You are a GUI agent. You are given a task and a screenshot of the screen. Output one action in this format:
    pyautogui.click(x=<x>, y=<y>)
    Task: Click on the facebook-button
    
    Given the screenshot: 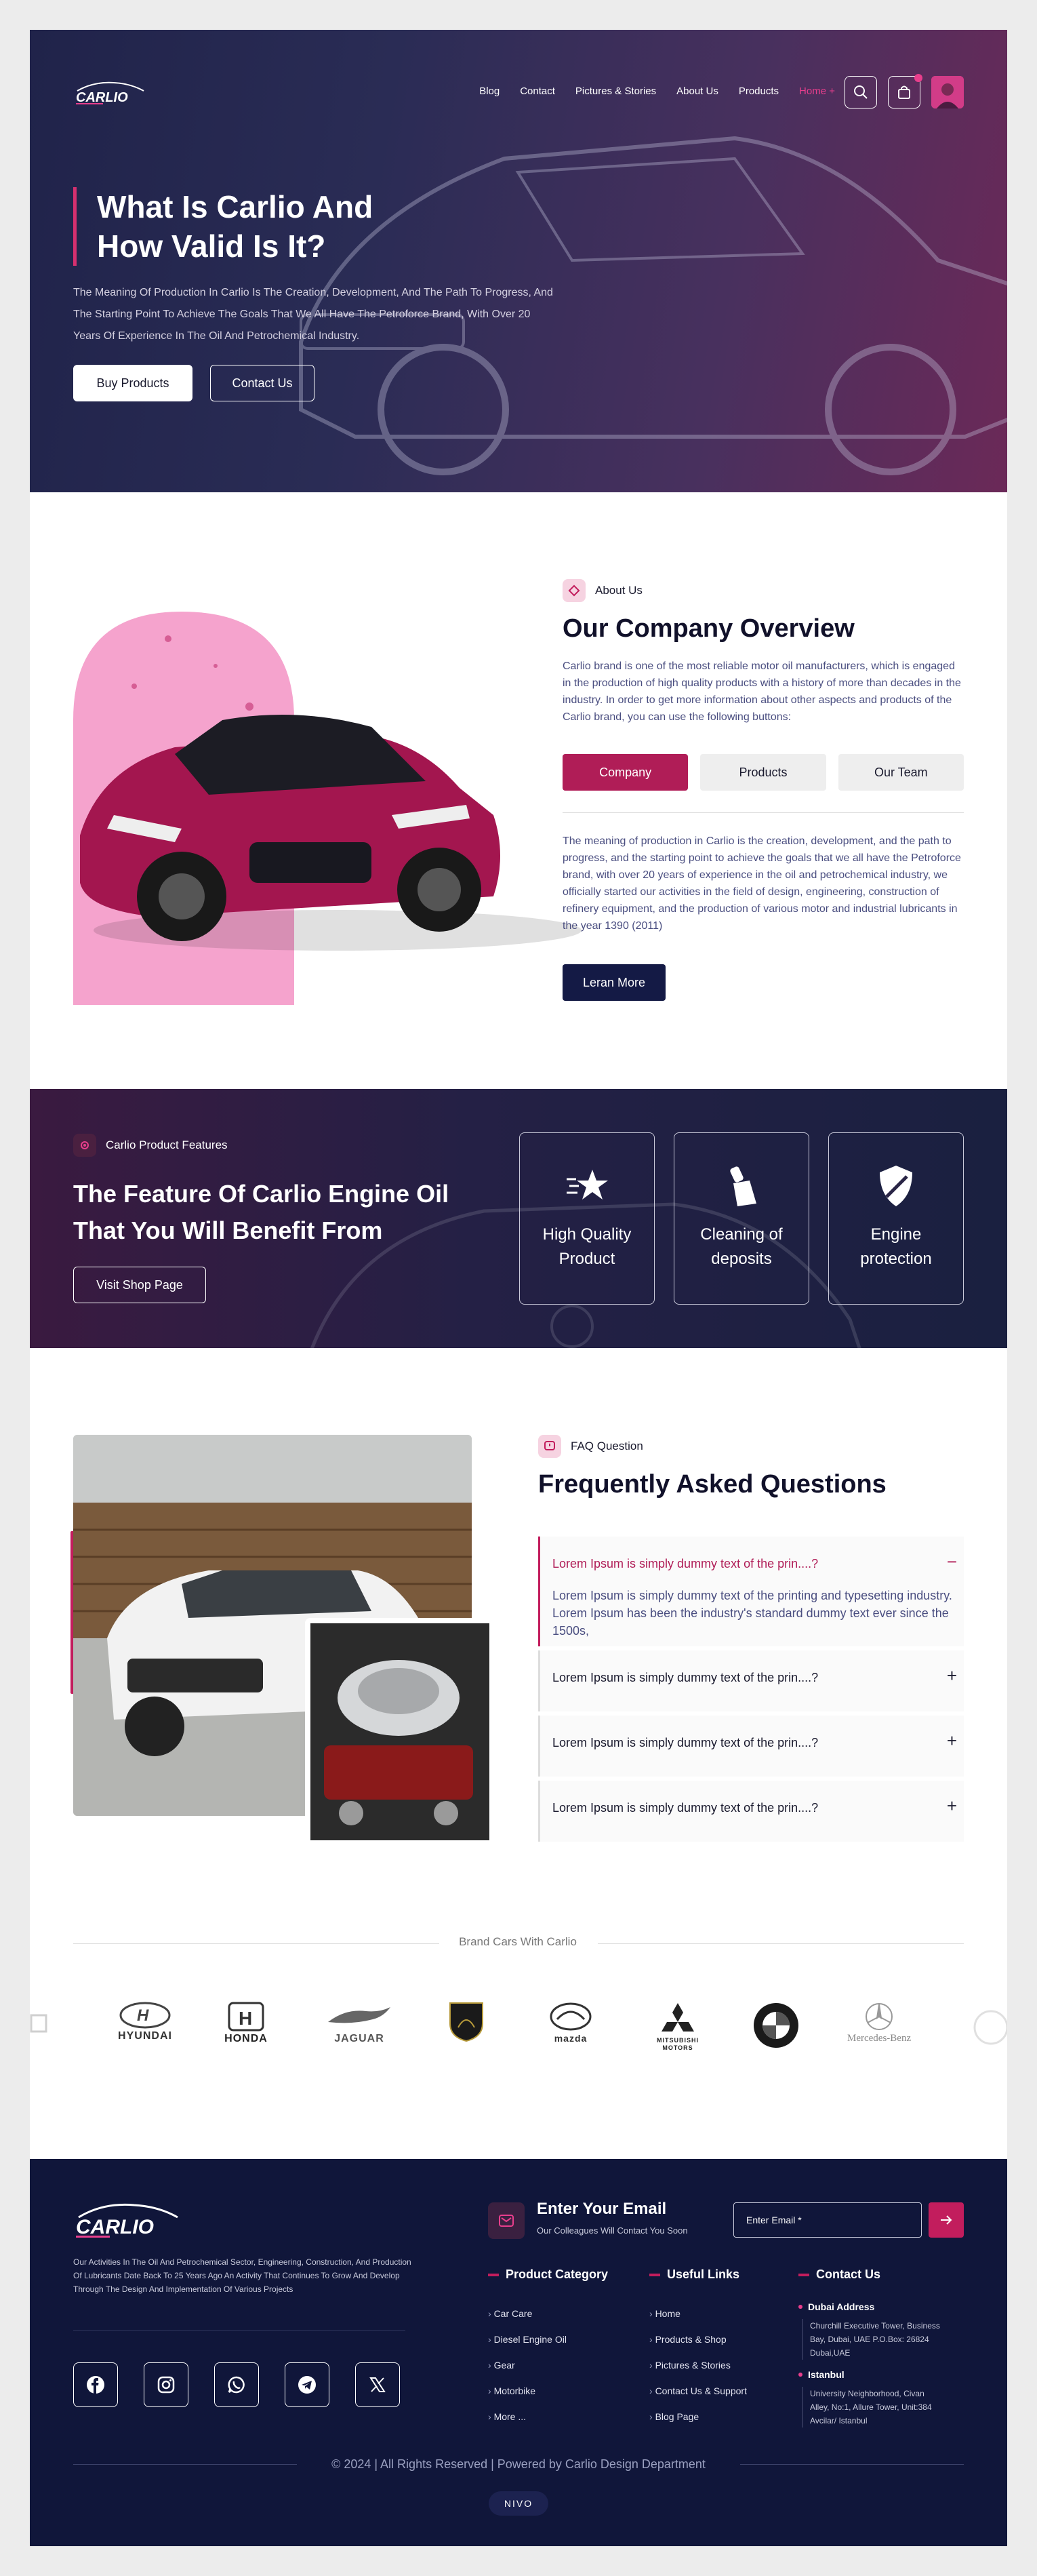 What is the action you would take?
    pyautogui.click(x=95, y=2384)
    